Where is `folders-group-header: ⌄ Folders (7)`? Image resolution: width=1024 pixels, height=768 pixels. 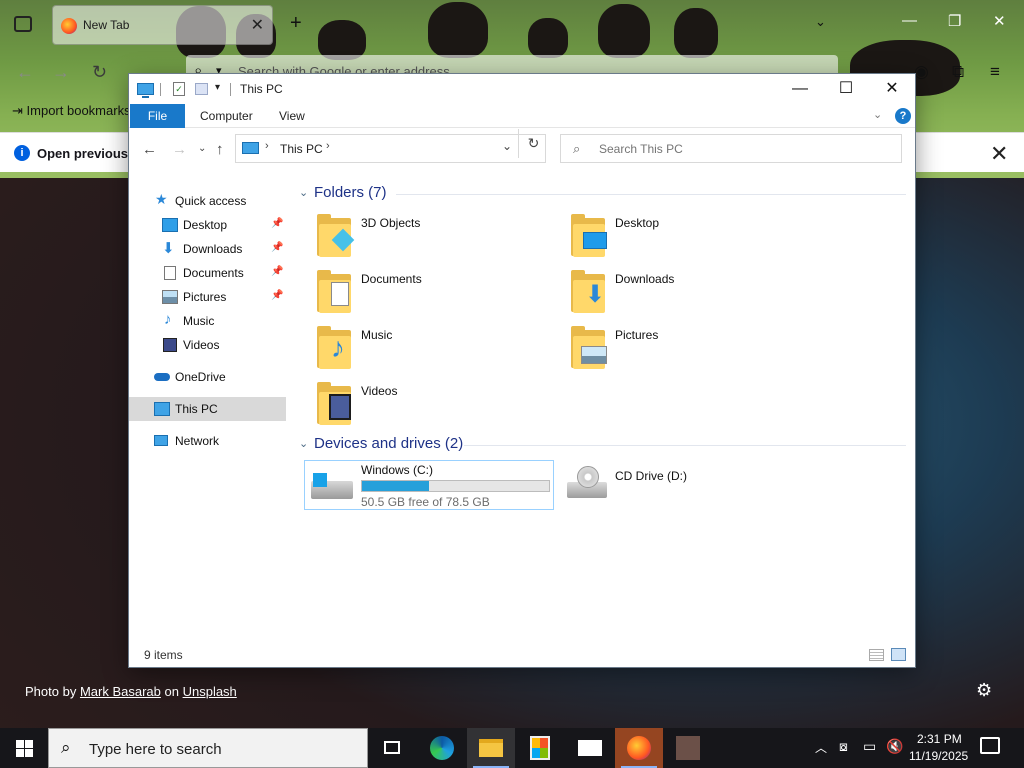
folders-group-header: ⌄ Folders (7) is located at coordinates (601, 194).